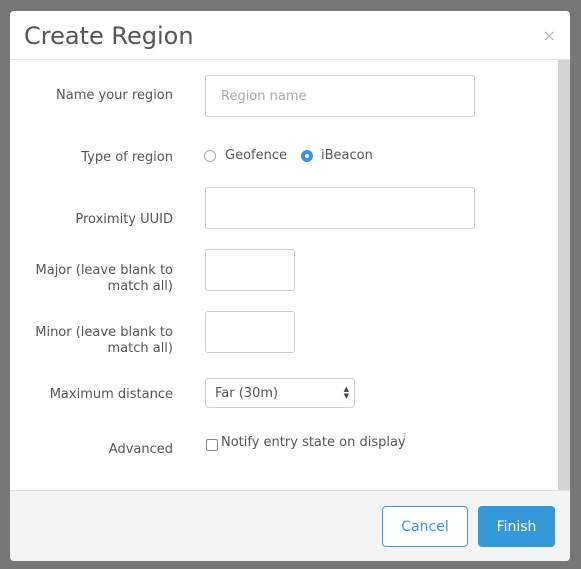  What do you see at coordinates (347, 155) in the screenshot?
I see `ibeacon-label: iBeacon` at bounding box center [347, 155].